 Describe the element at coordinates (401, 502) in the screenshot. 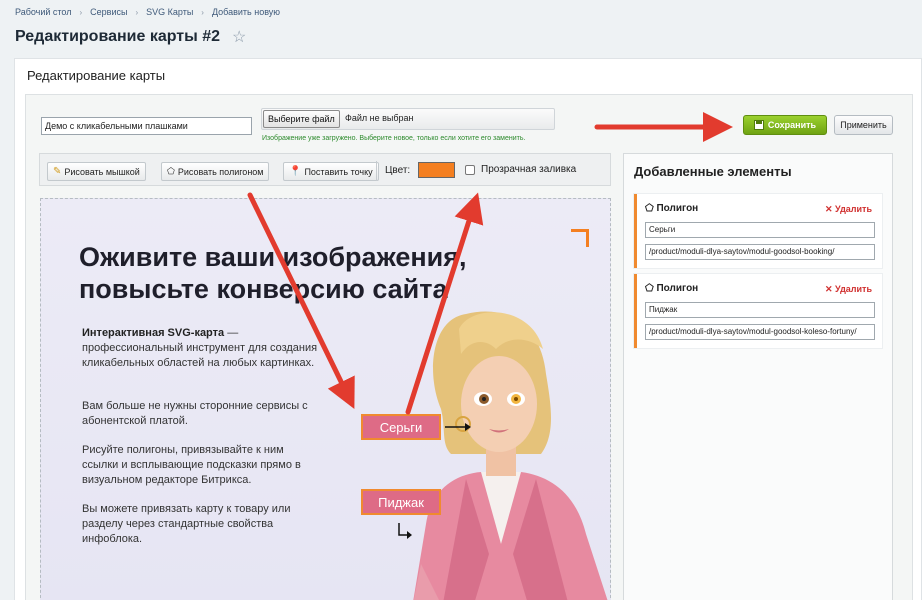

I see `jacket-tag: Пиджак` at that location.